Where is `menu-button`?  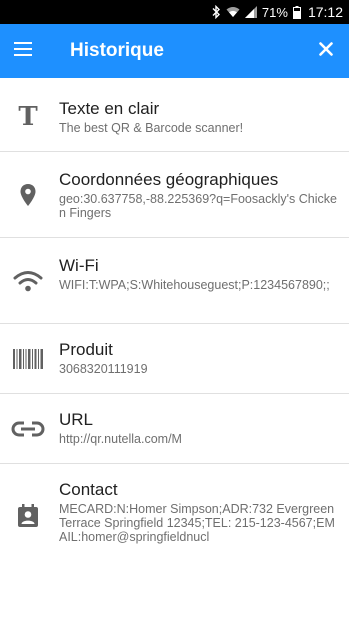
menu-button is located at coordinates (23, 51).